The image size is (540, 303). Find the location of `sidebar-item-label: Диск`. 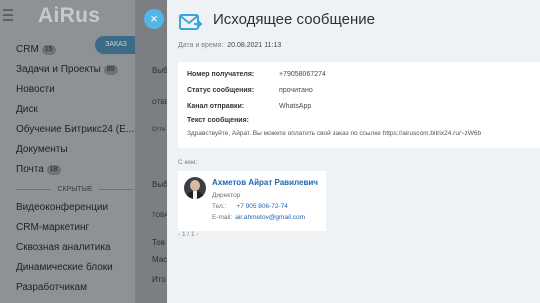

sidebar-item-label: Диск is located at coordinates (27, 109).